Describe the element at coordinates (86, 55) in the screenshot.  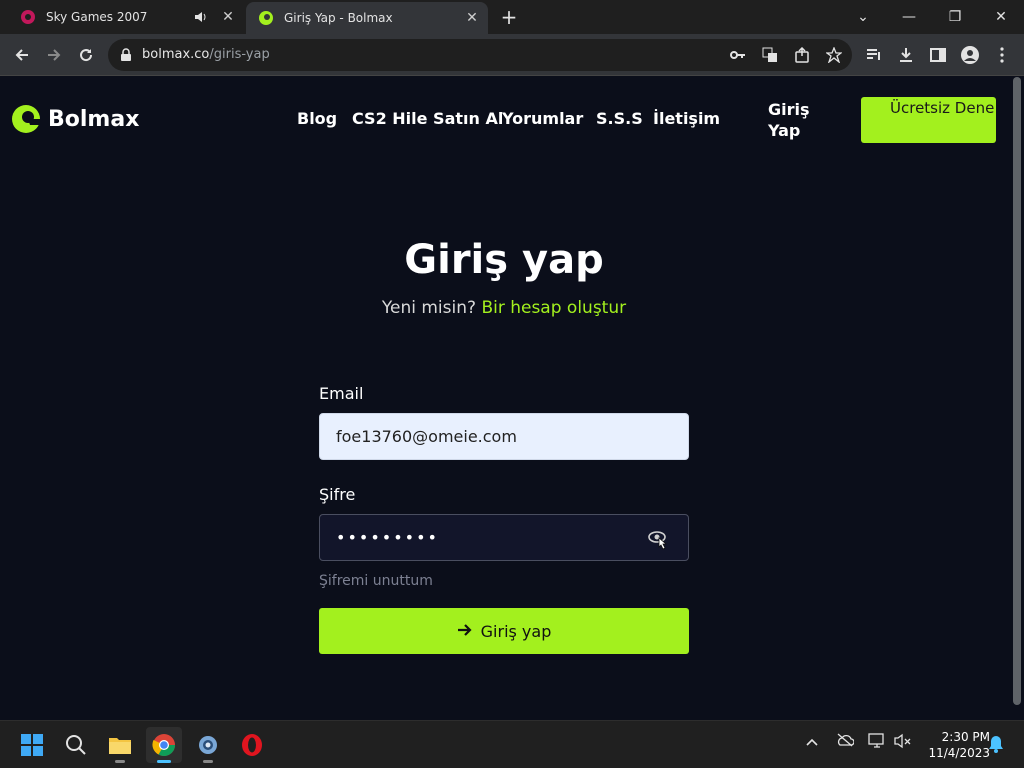
I see `reload-icon` at that location.